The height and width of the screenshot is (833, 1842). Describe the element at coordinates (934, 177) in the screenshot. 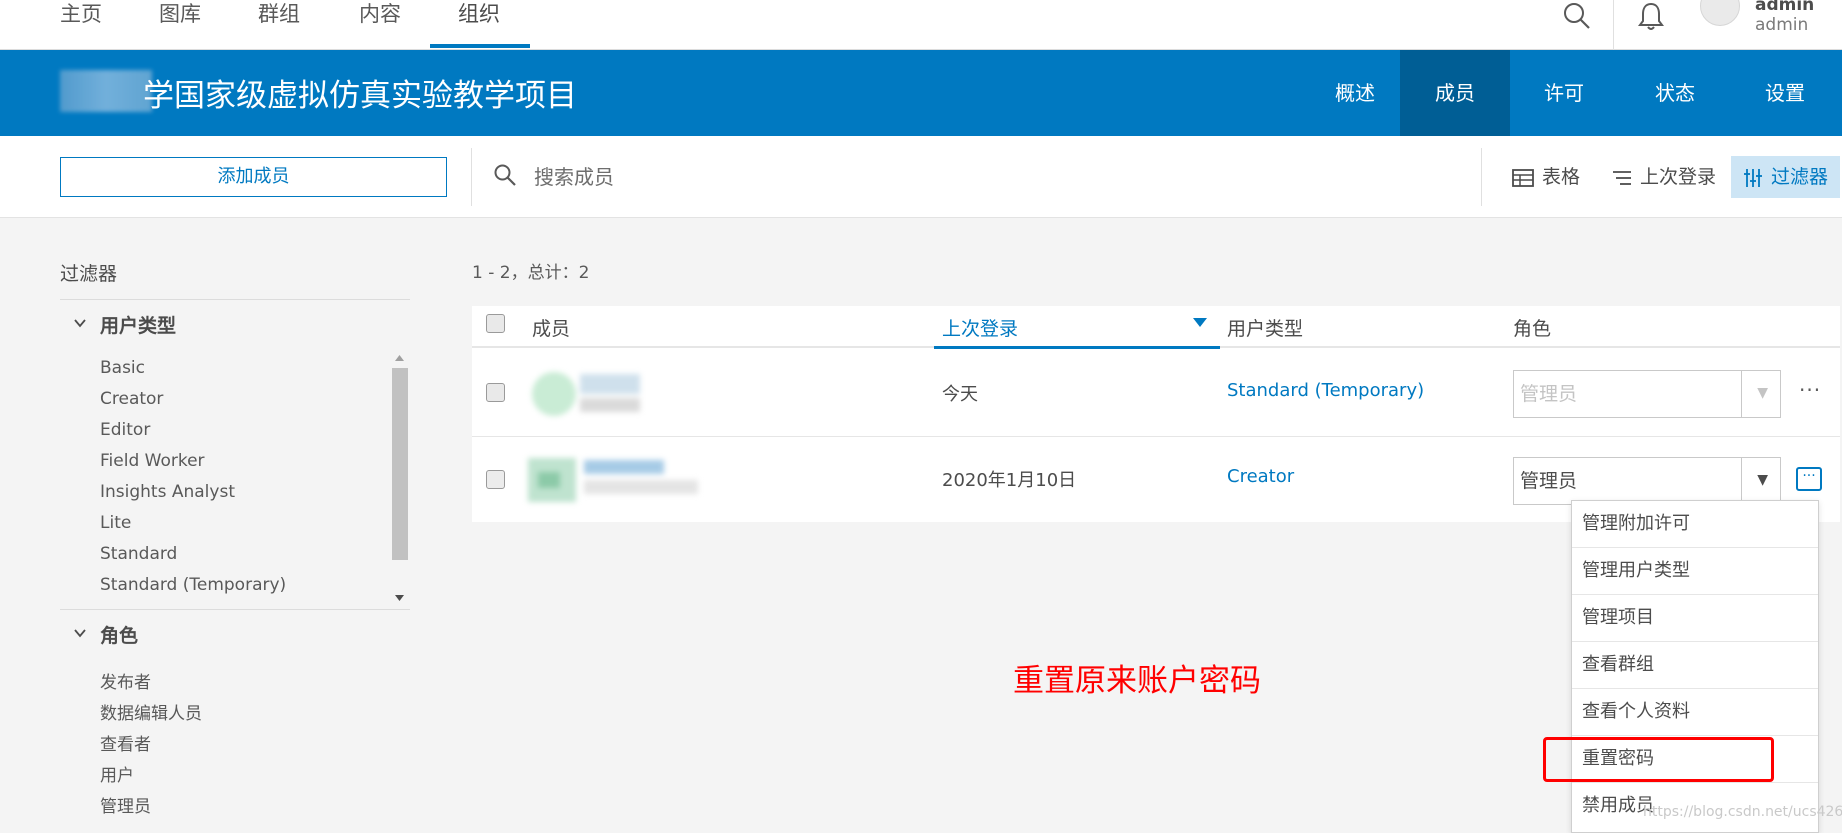

I see `search-members-input` at that location.